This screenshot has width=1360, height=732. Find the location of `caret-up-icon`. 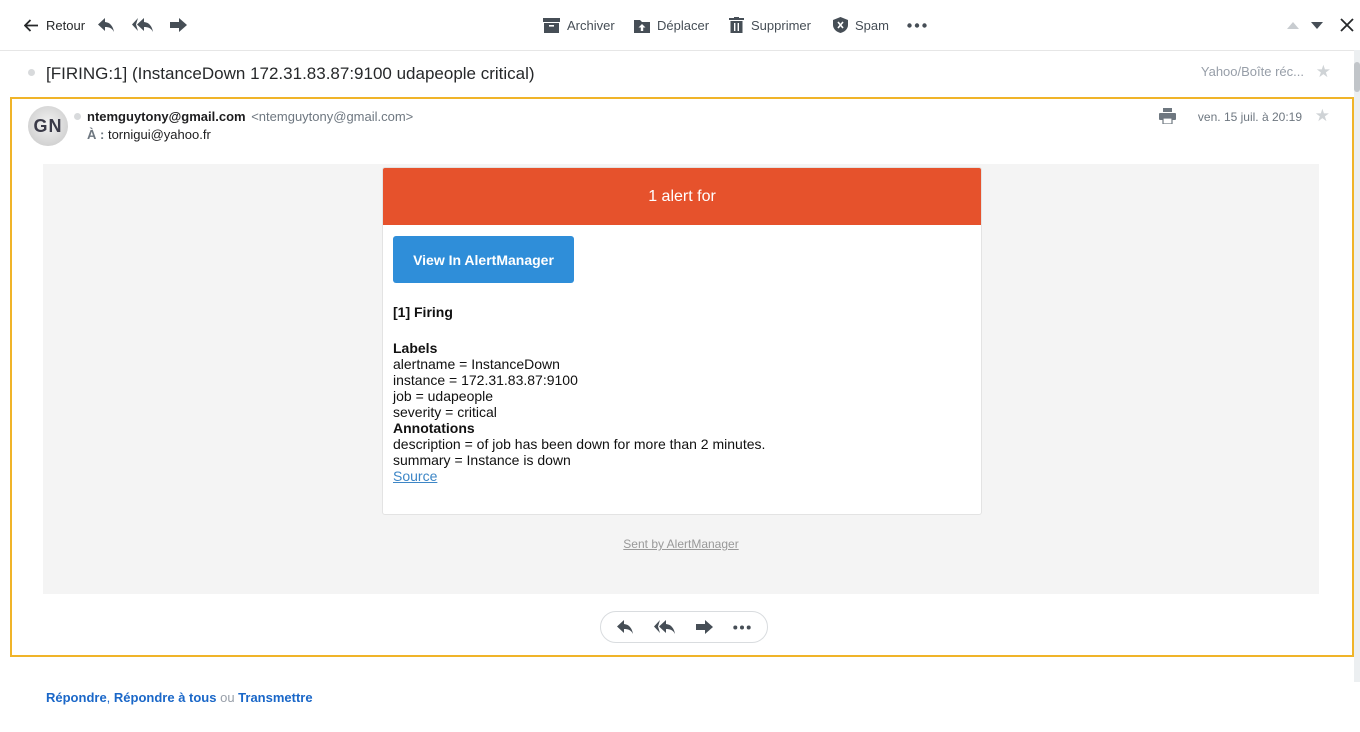

caret-up-icon is located at coordinates (1293, 25).